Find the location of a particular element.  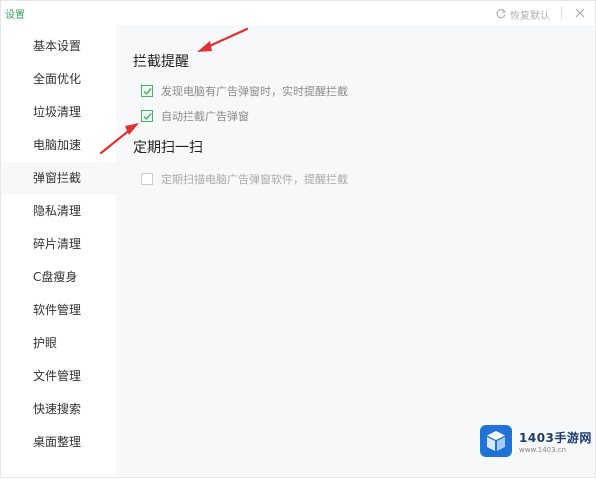

option-auto-block: 自动拦截广告弹窗 is located at coordinates (195, 116).